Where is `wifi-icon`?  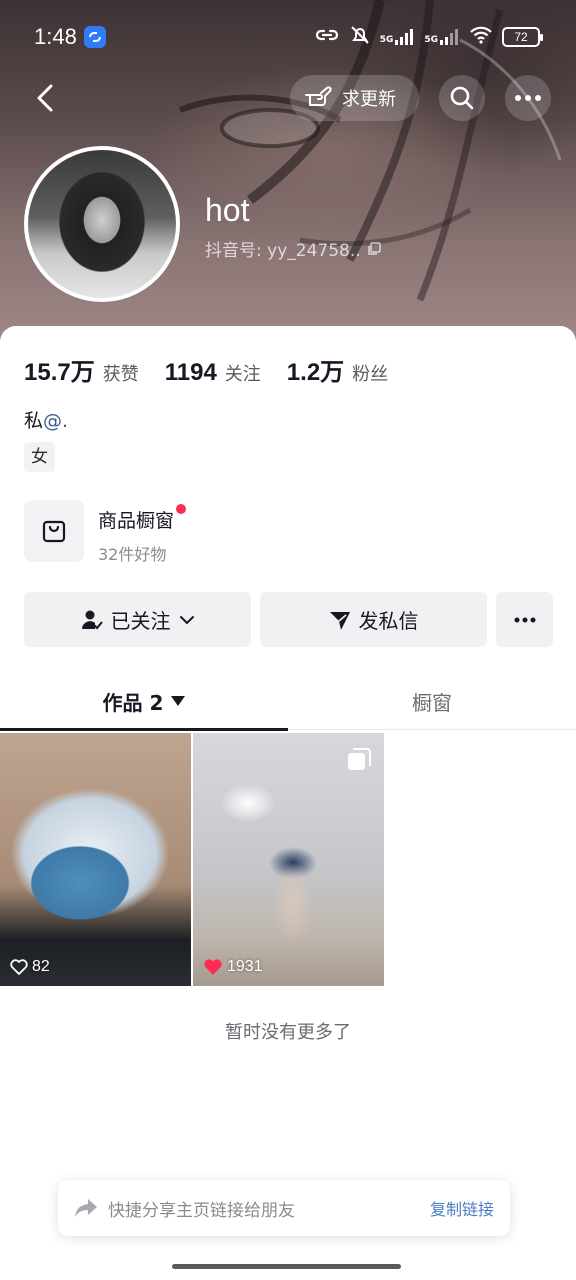 wifi-icon is located at coordinates (481, 37).